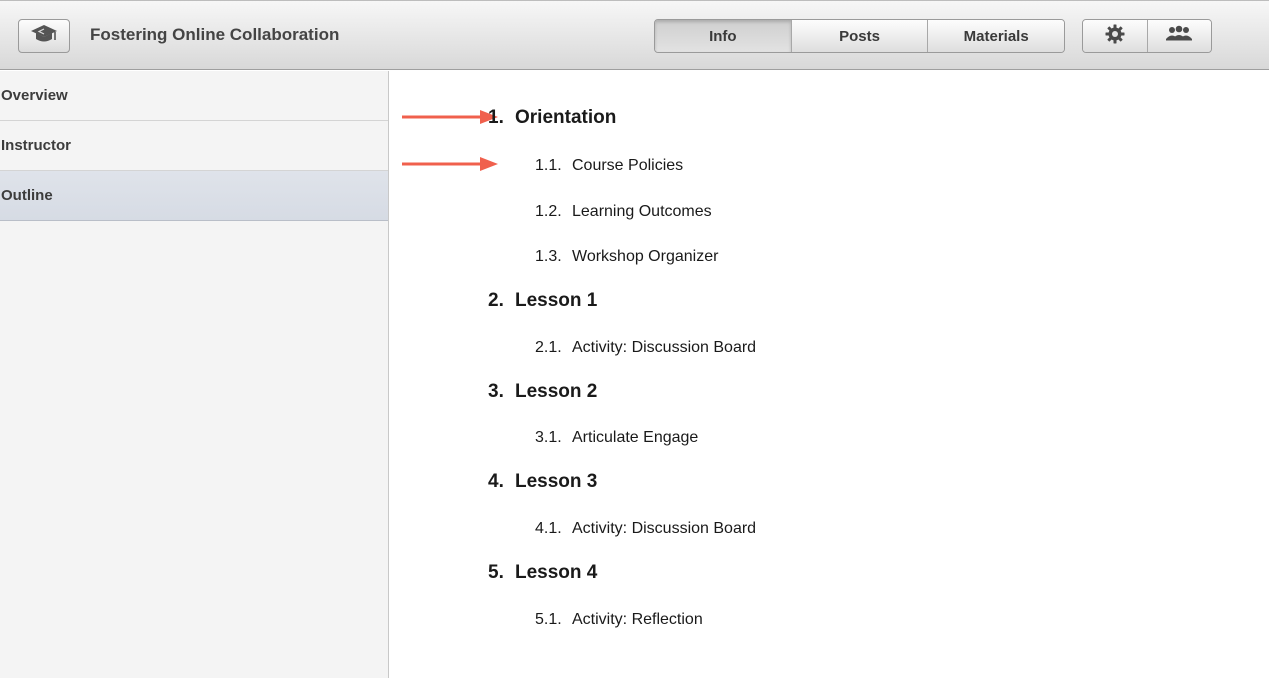 This screenshot has height=678, width=1269. What do you see at coordinates (496, 300) in the screenshot?
I see `section-number: 2.` at bounding box center [496, 300].